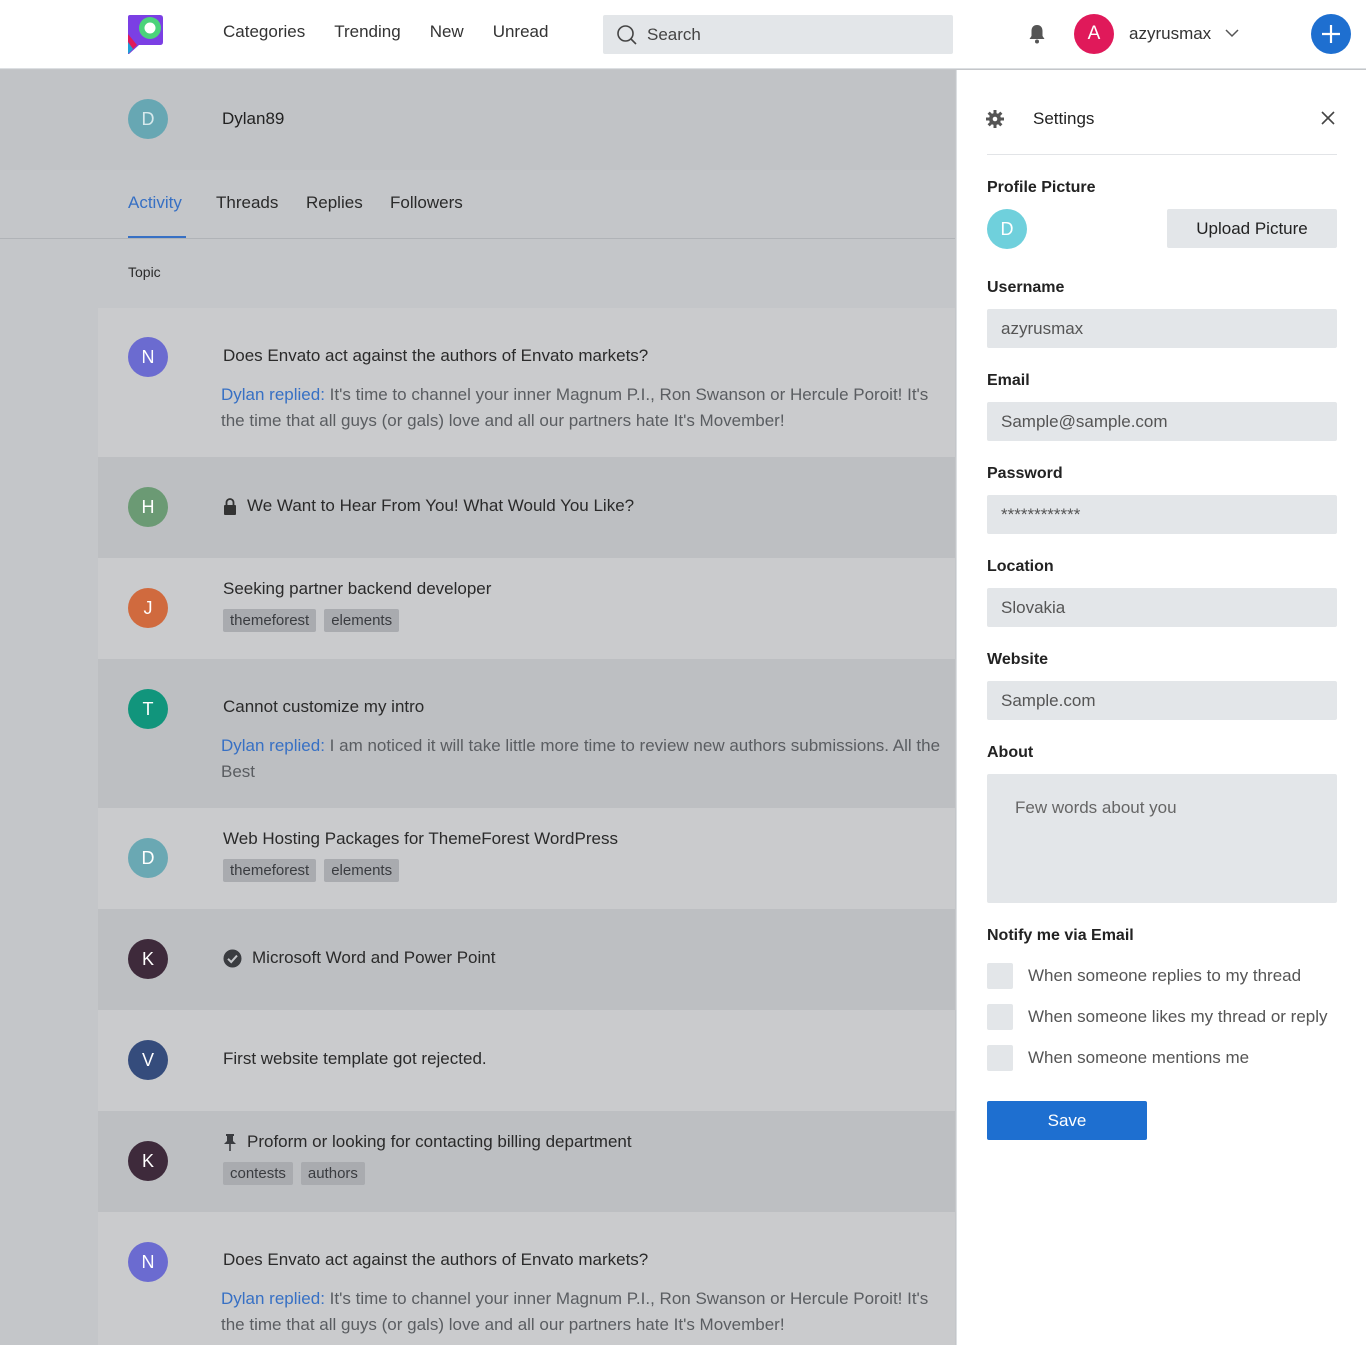 Image resolution: width=1366 pixels, height=1345 pixels. What do you see at coordinates (1037, 34) in the screenshot?
I see `bell-icon` at bounding box center [1037, 34].